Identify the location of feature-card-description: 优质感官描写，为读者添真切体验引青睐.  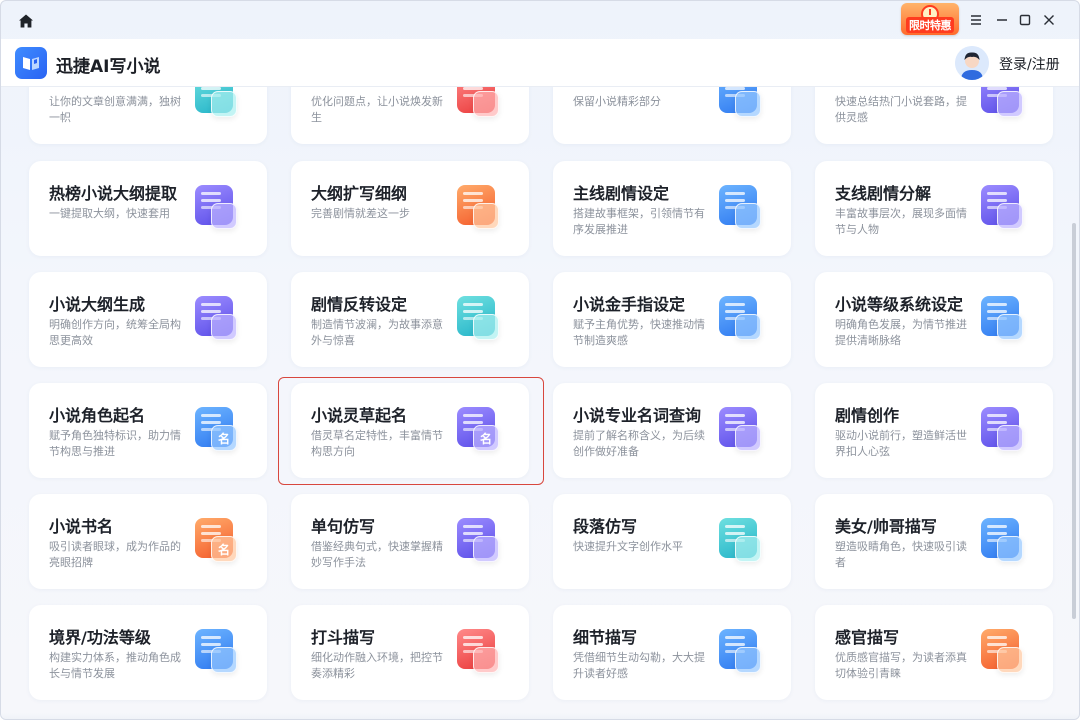
(901, 665).